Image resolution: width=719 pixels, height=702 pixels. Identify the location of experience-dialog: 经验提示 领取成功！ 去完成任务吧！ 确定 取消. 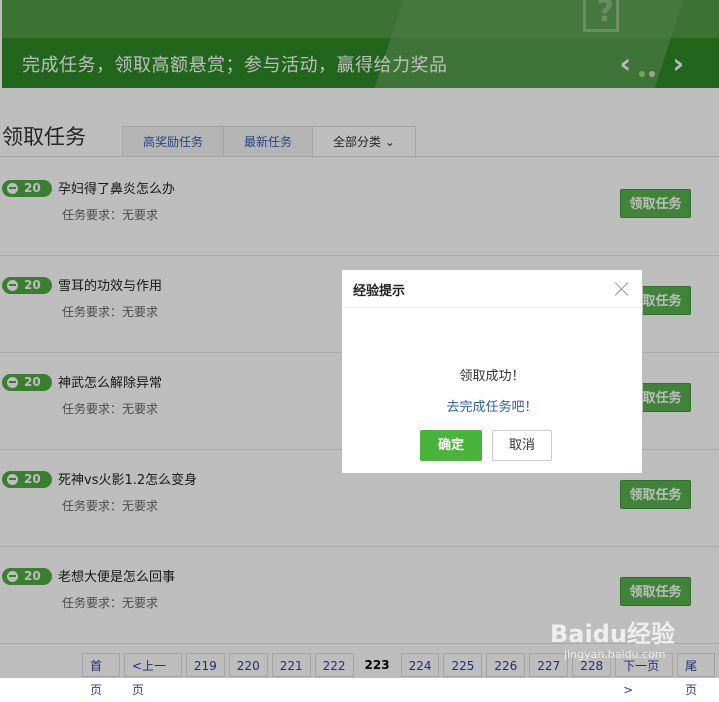
(492, 371).